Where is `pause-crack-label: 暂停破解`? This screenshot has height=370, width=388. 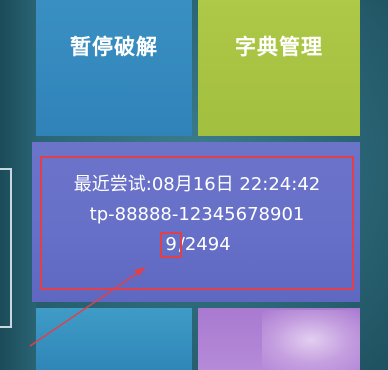
pause-crack-label: 暂停破解 is located at coordinates (114, 47).